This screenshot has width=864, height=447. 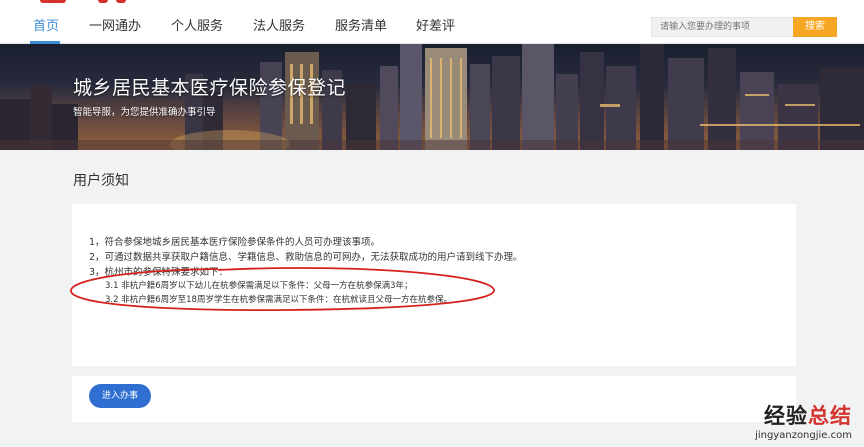 What do you see at coordinates (808, 415) in the screenshot?
I see `watermark-logo: 经验总结` at bounding box center [808, 415].